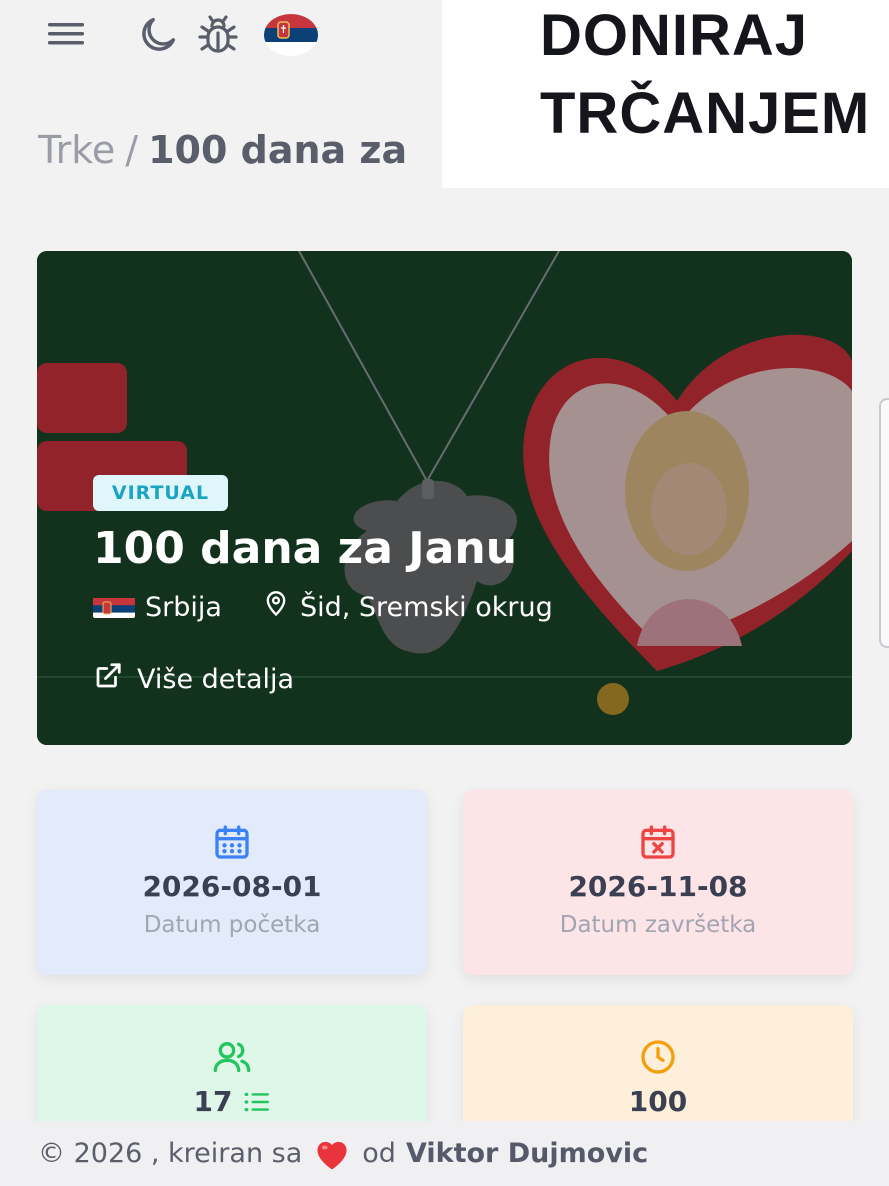 This screenshot has width=889, height=1186. What do you see at coordinates (332, 1154) in the screenshot?
I see `heart-icon` at bounding box center [332, 1154].